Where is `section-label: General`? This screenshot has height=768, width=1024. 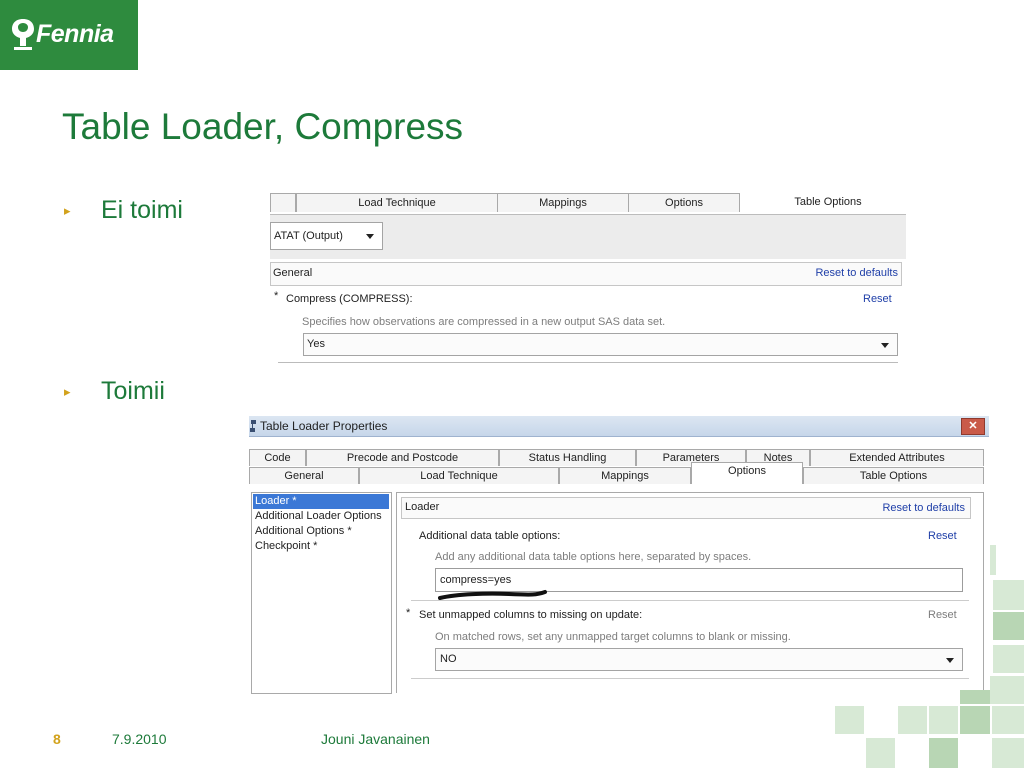
section-label: General is located at coordinates (293, 273).